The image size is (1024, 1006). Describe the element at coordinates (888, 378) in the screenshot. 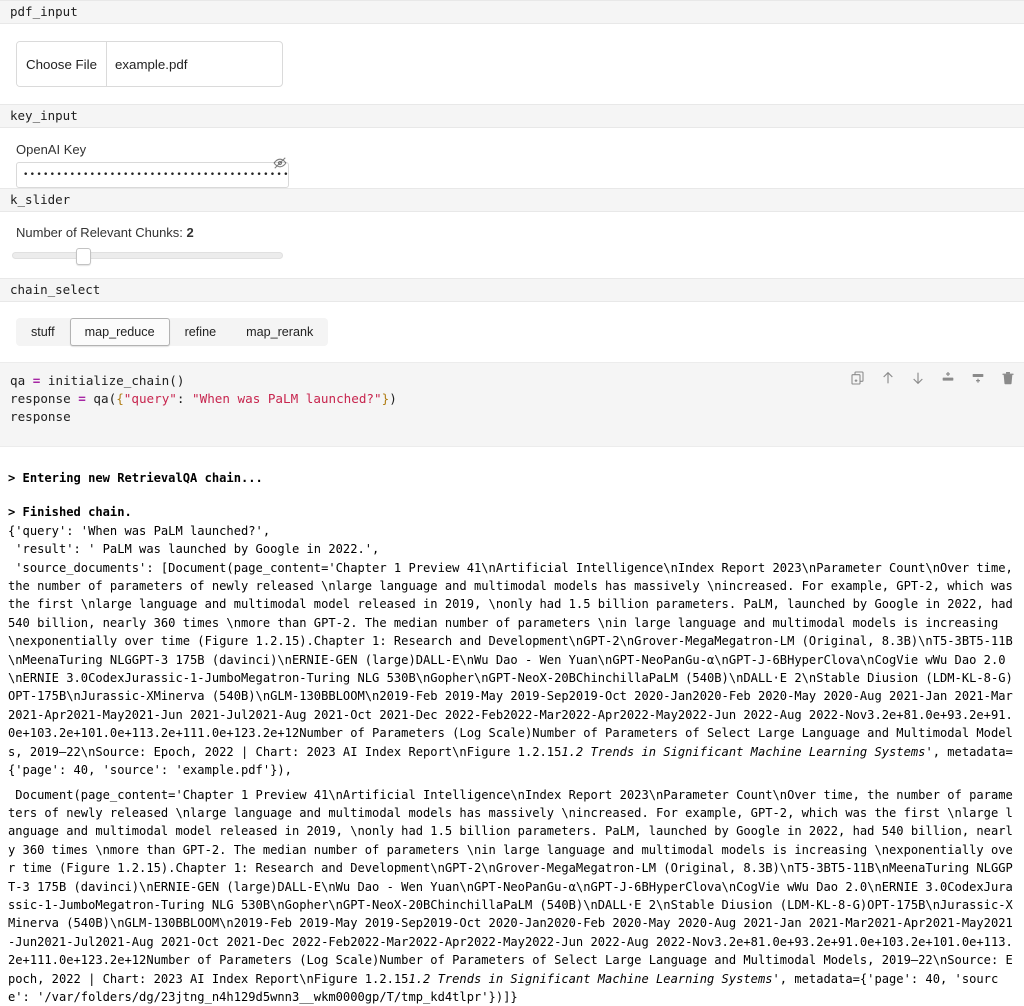

I see `move-cell-up-icon` at that location.